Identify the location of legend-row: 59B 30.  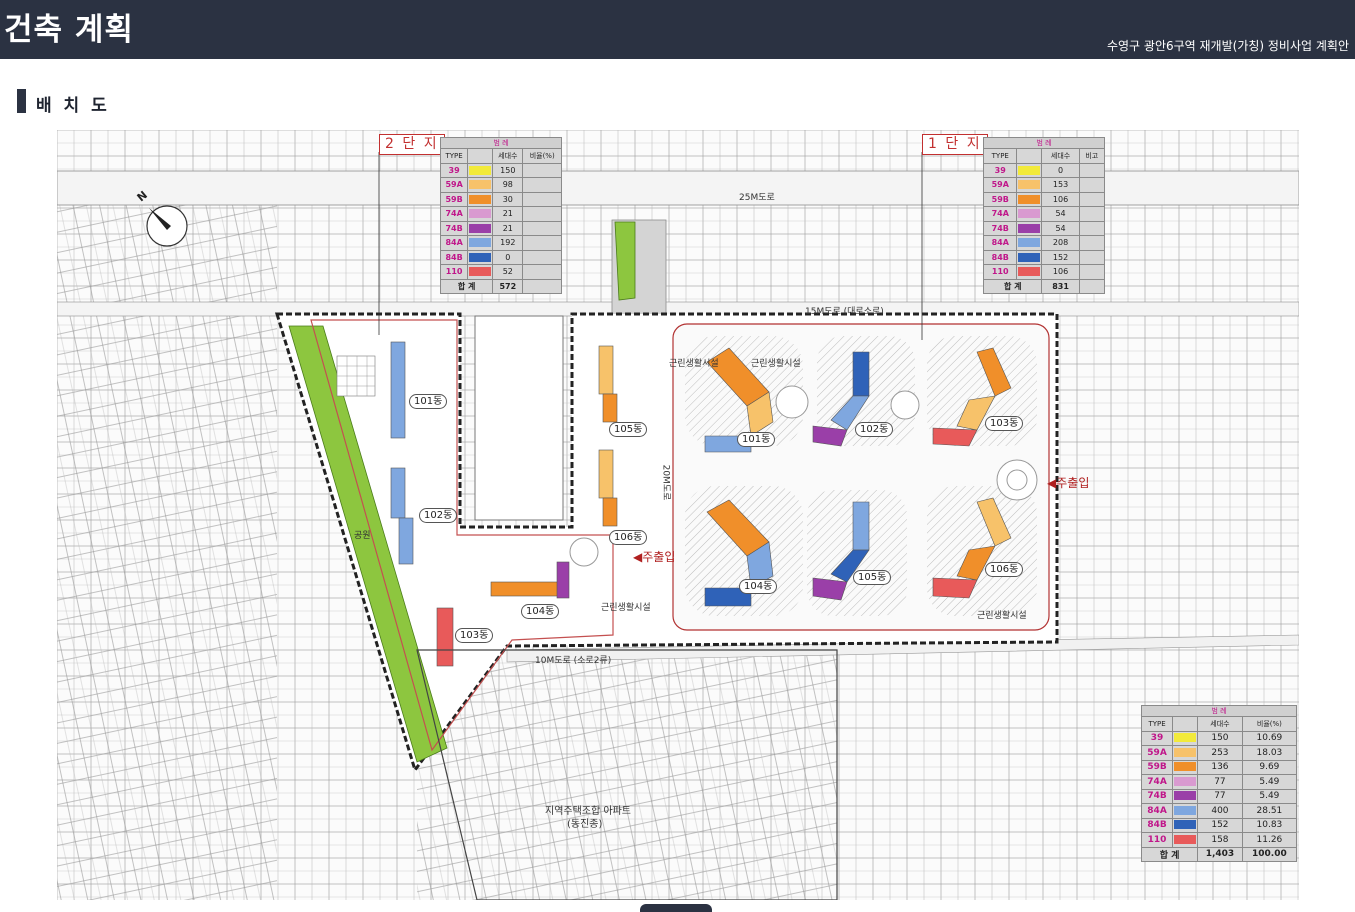
(500, 199).